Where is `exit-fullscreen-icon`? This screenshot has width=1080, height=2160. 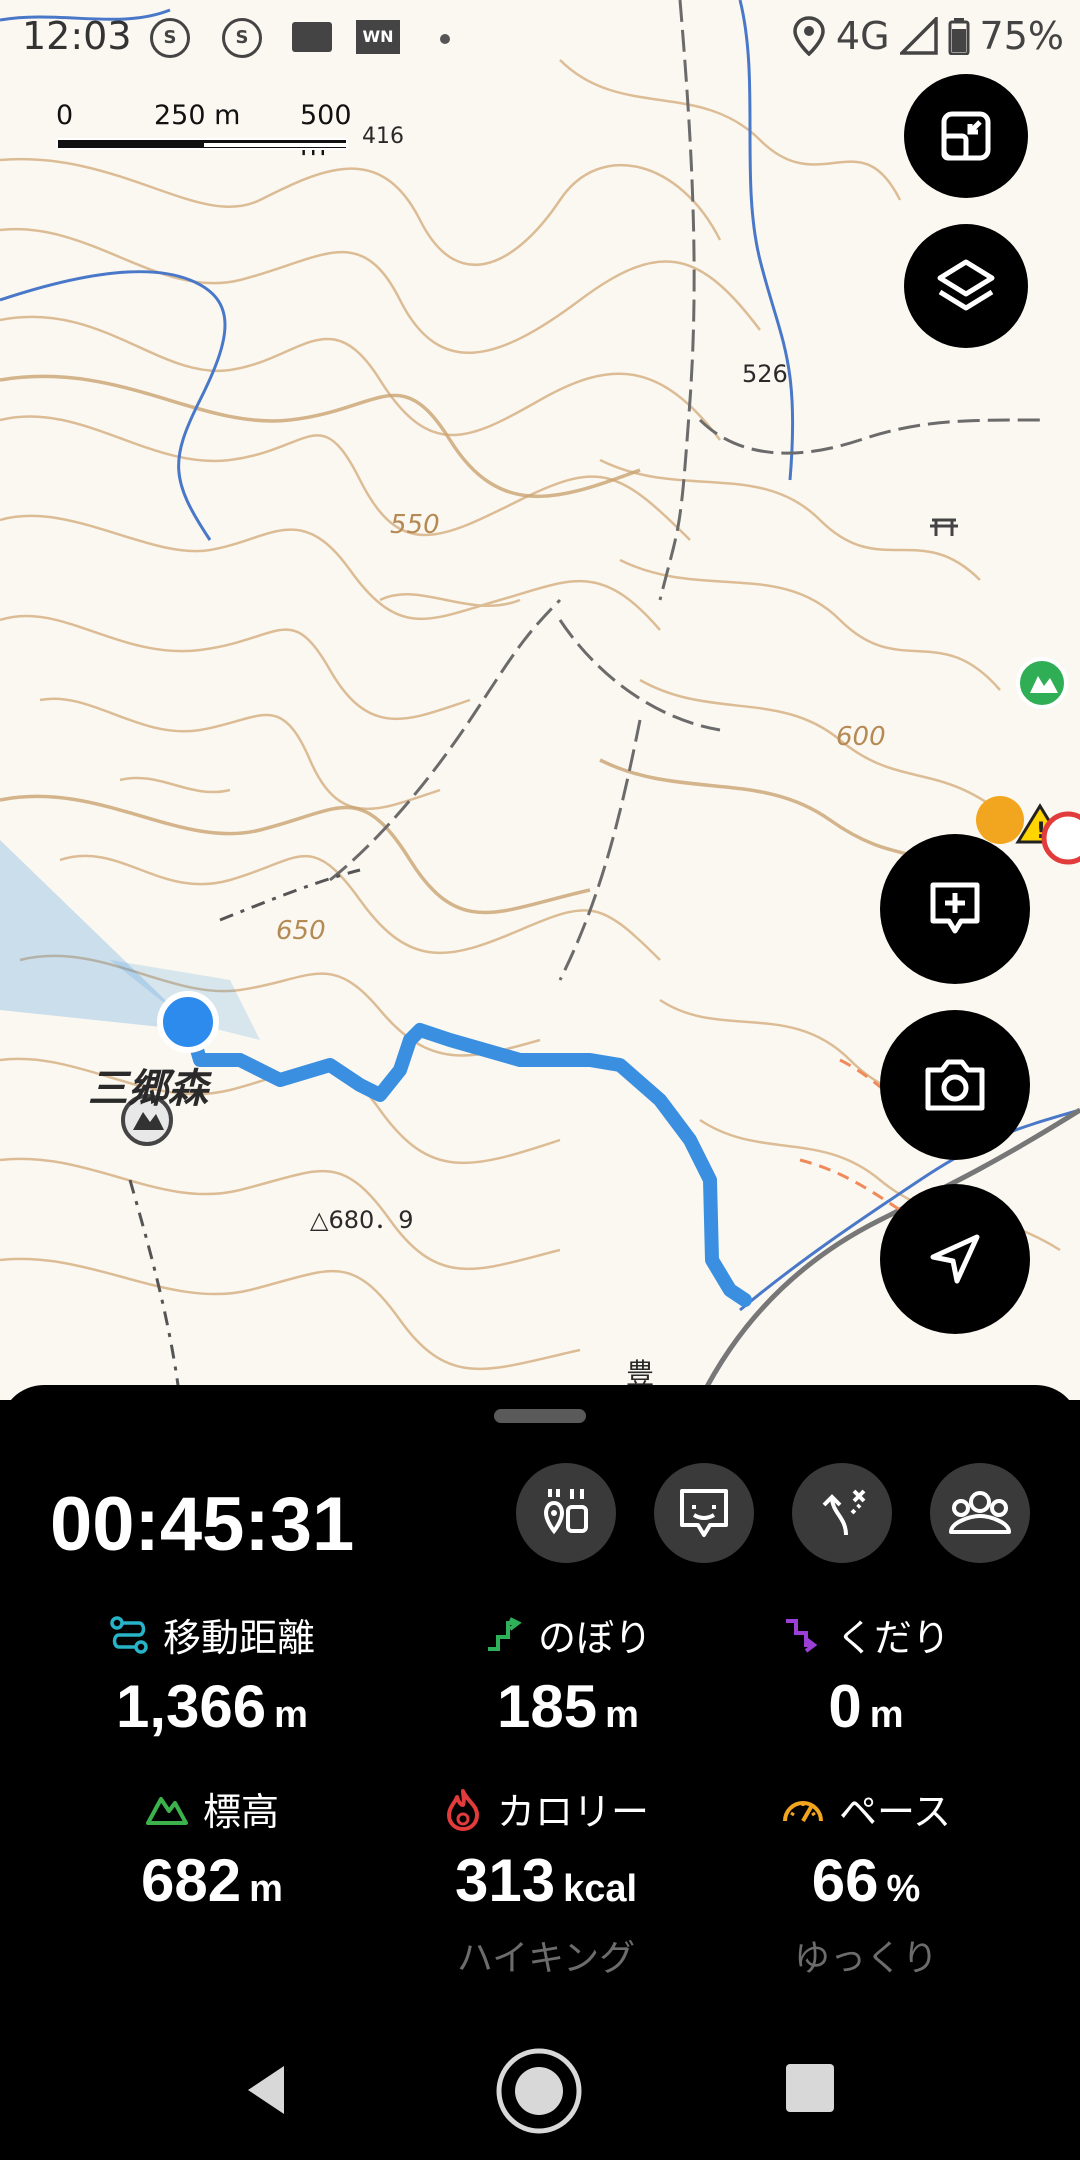
exit-fullscreen-icon is located at coordinates (966, 136).